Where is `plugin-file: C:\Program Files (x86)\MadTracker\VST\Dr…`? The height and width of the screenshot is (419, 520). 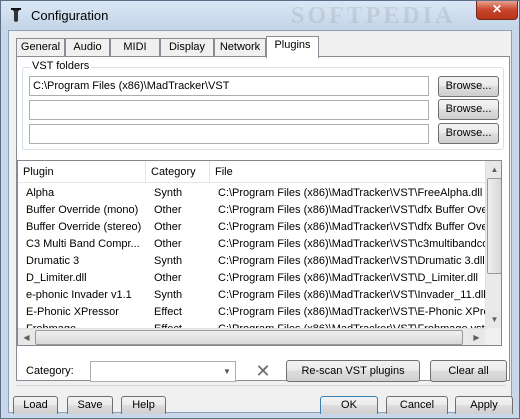 plugin-file: C:\Program Files (x86)\MadTracker\VST\Dr… is located at coordinates (351, 261).